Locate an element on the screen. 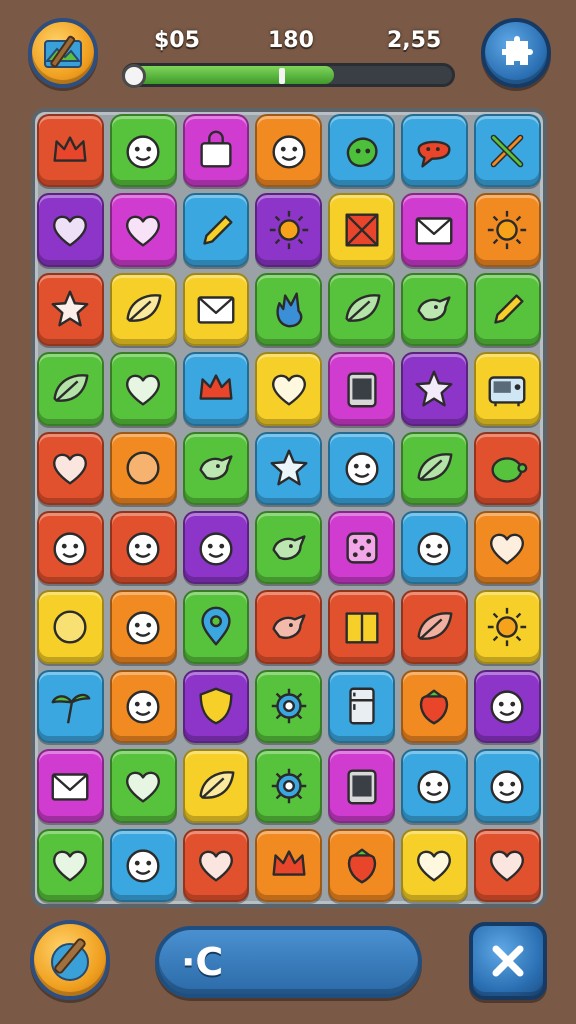  progress-marker is located at coordinates (282, 76).